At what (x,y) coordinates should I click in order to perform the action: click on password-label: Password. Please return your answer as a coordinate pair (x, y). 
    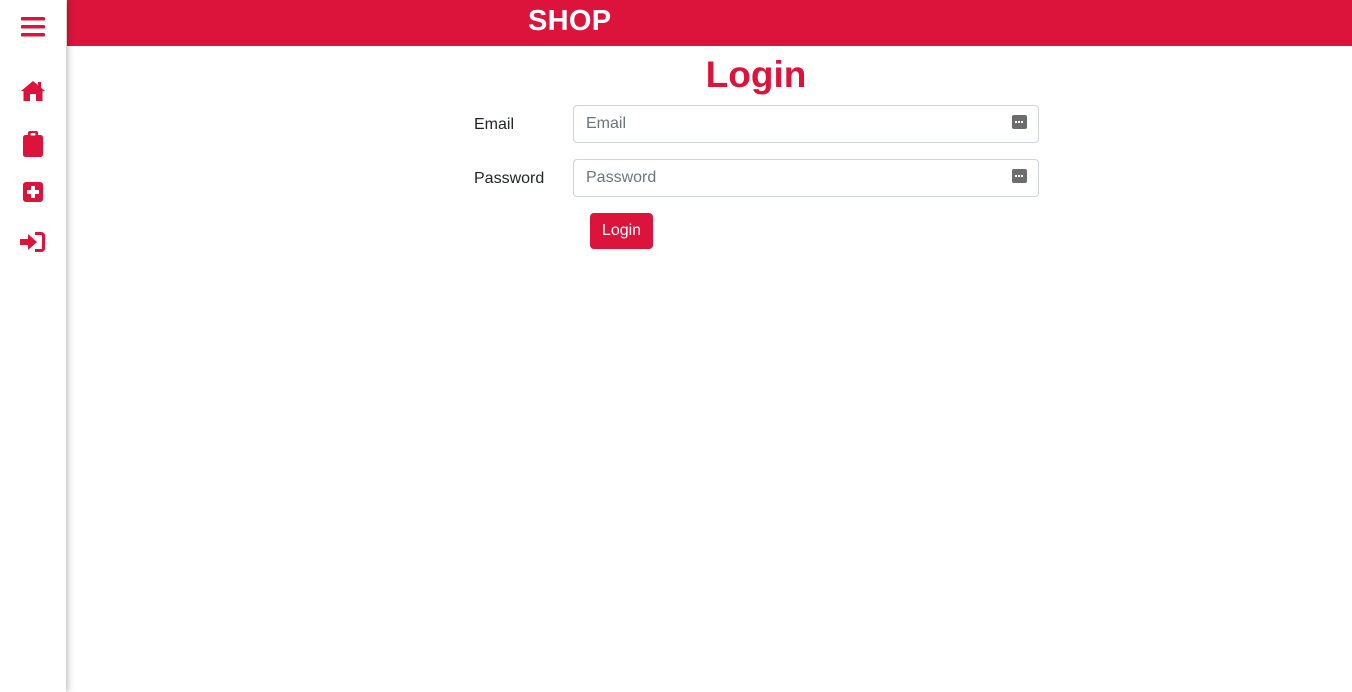
    Looking at the image, I should click on (509, 178).